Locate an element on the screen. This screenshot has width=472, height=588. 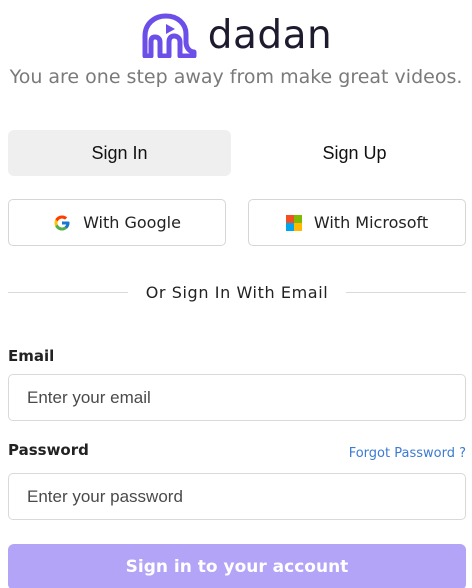
elephant-logo-icon is located at coordinates (169, 35).